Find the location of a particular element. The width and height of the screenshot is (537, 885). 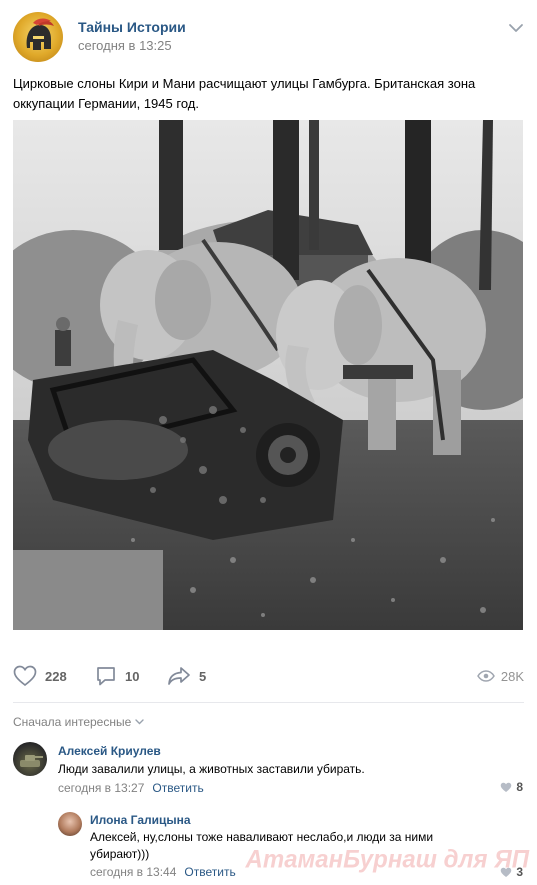

views-counter: 28K is located at coordinates (500, 676).